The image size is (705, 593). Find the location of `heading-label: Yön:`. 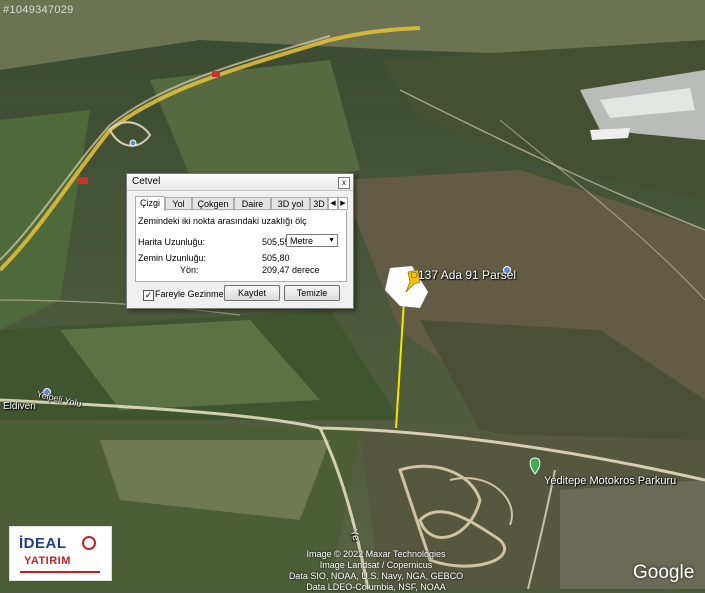

heading-label: Yön: is located at coordinates (189, 270).